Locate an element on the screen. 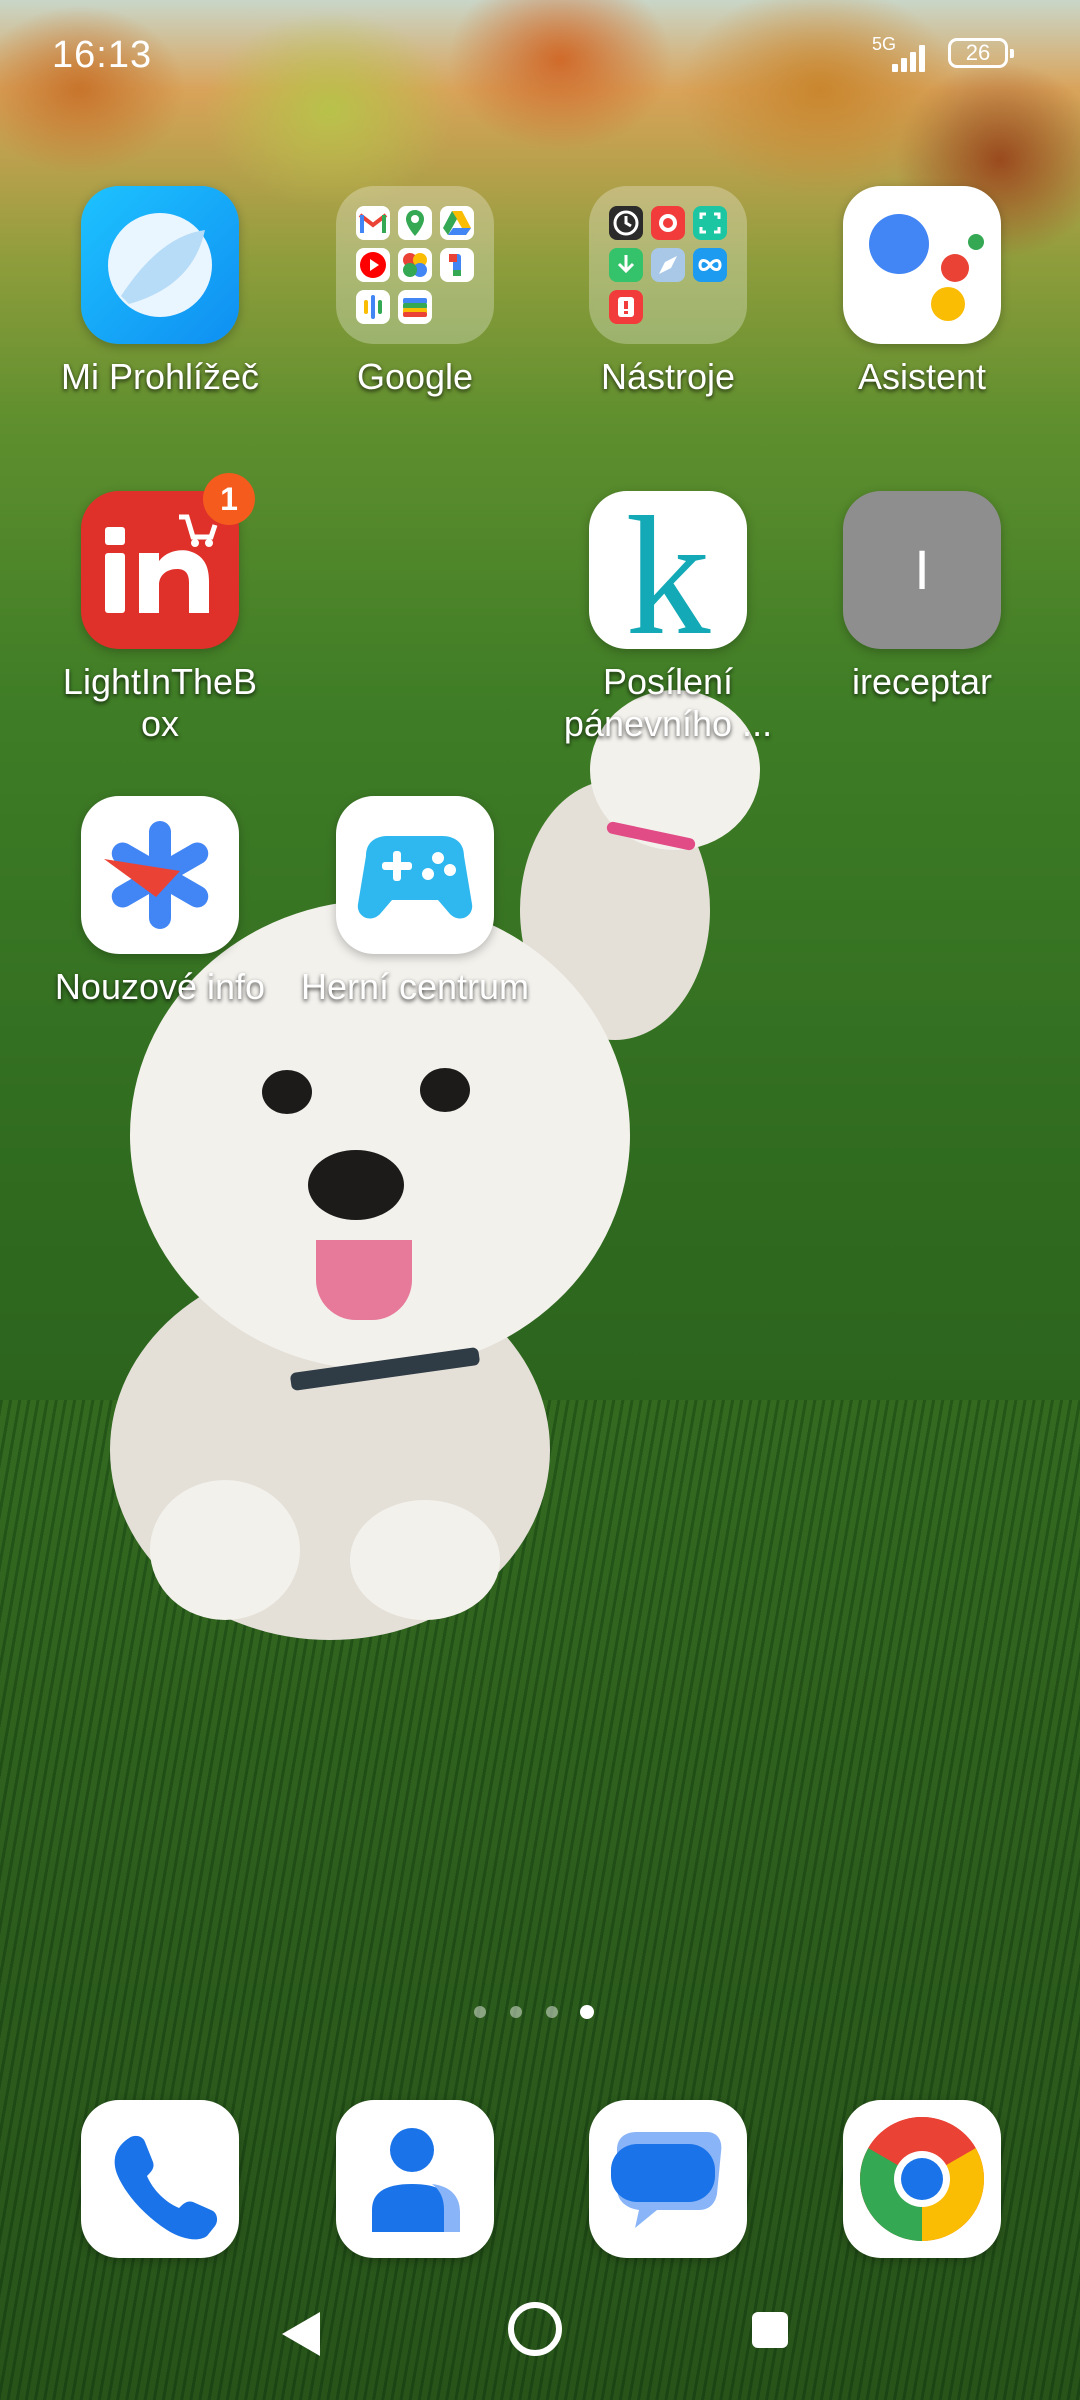 The width and height of the screenshot is (1080, 2400). app-game-center: Herní centrum is located at coordinates (415, 902).